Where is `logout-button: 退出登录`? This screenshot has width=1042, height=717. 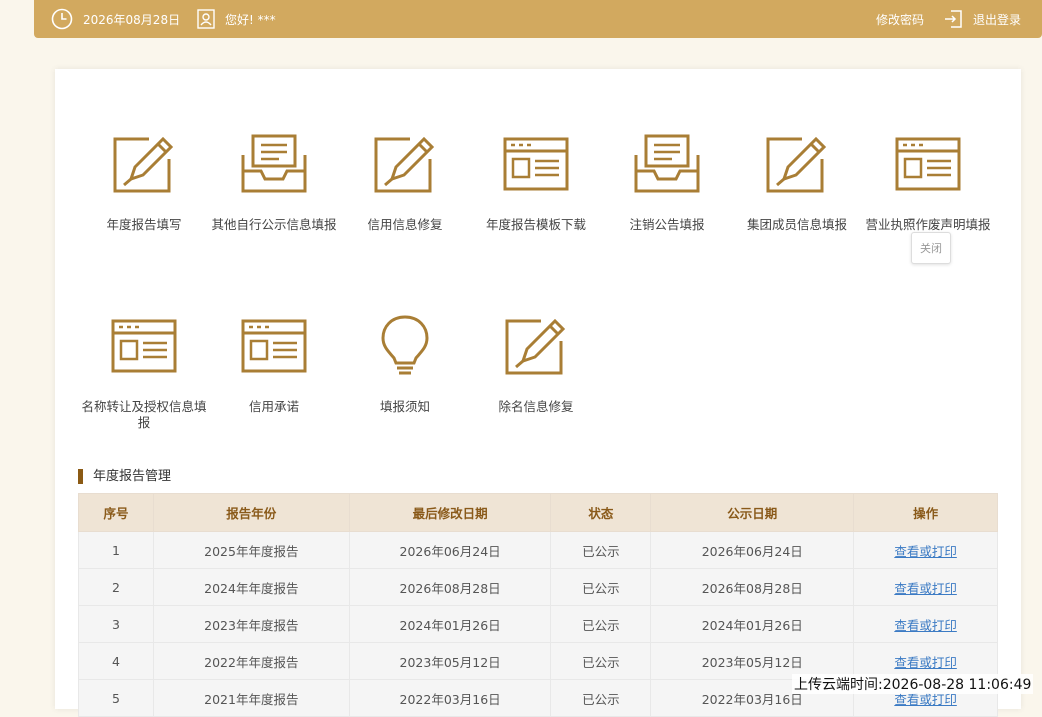 logout-button: 退出登录 is located at coordinates (982, 19).